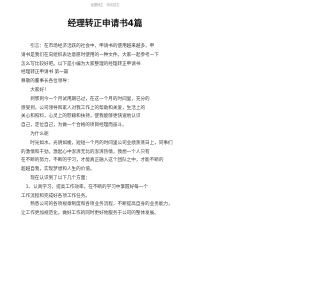 The height and width of the screenshot is (297, 320). Describe the element at coordinates (74, 126) in the screenshot. I see `body-line: 自己，定位自己，为做一个合格的项目经理而奋斗。` at that location.